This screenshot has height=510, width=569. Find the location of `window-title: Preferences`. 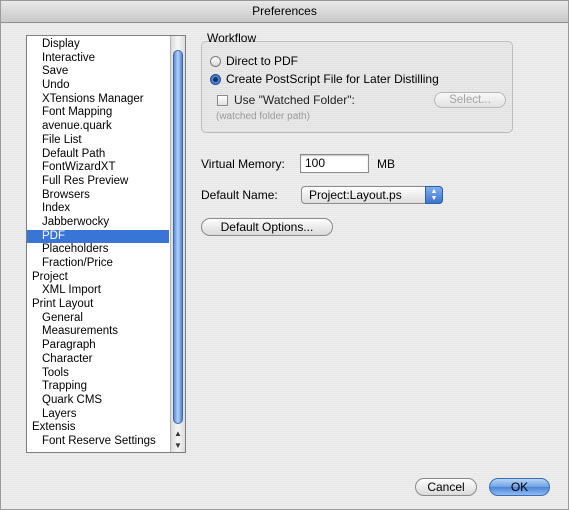

window-title: Preferences is located at coordinates (284, 12).